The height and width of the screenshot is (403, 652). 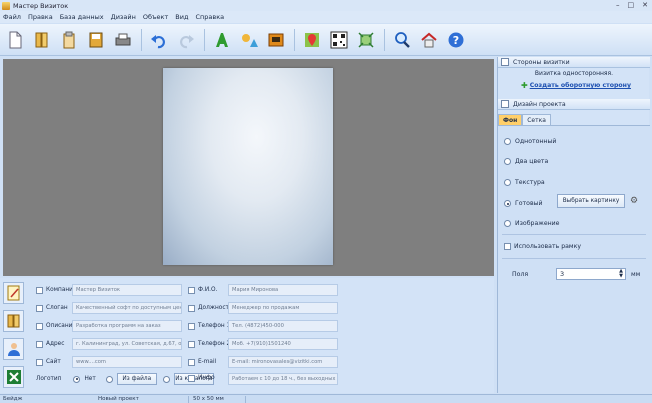 What do you see at coordinates (127, 308) in the screenshot?
I see `slogan-input: Качественный софт по доступным ценам` at bounding box center [127, 308].